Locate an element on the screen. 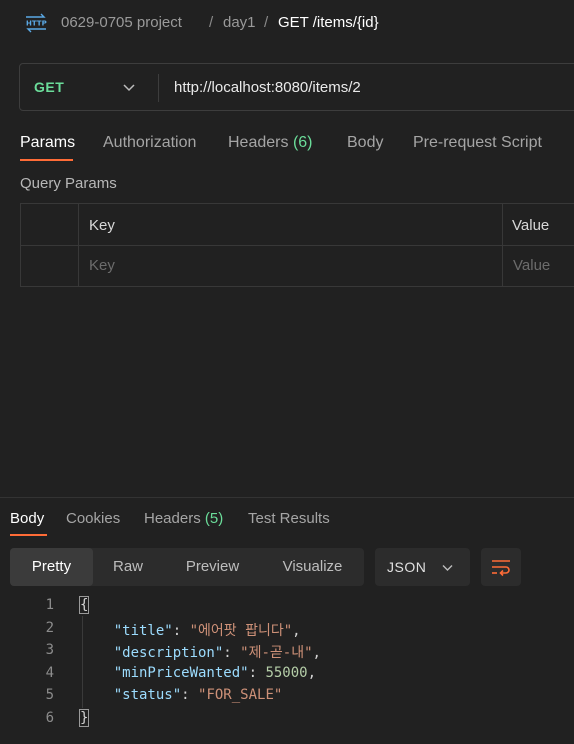 The width and height of the screenshot is (574, 744). code-line: "status": "FOR_SALE" is located at coordinates (198, 695).